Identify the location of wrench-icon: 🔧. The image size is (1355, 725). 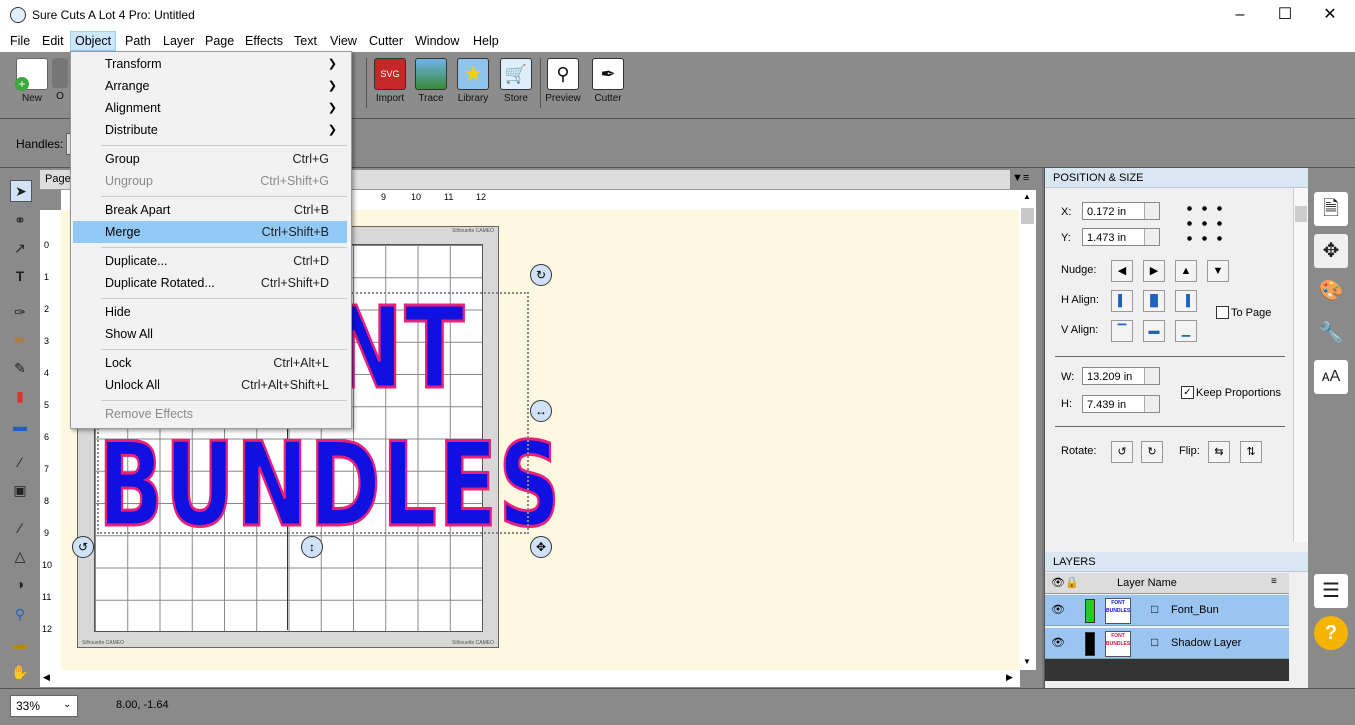
(1331, 333).